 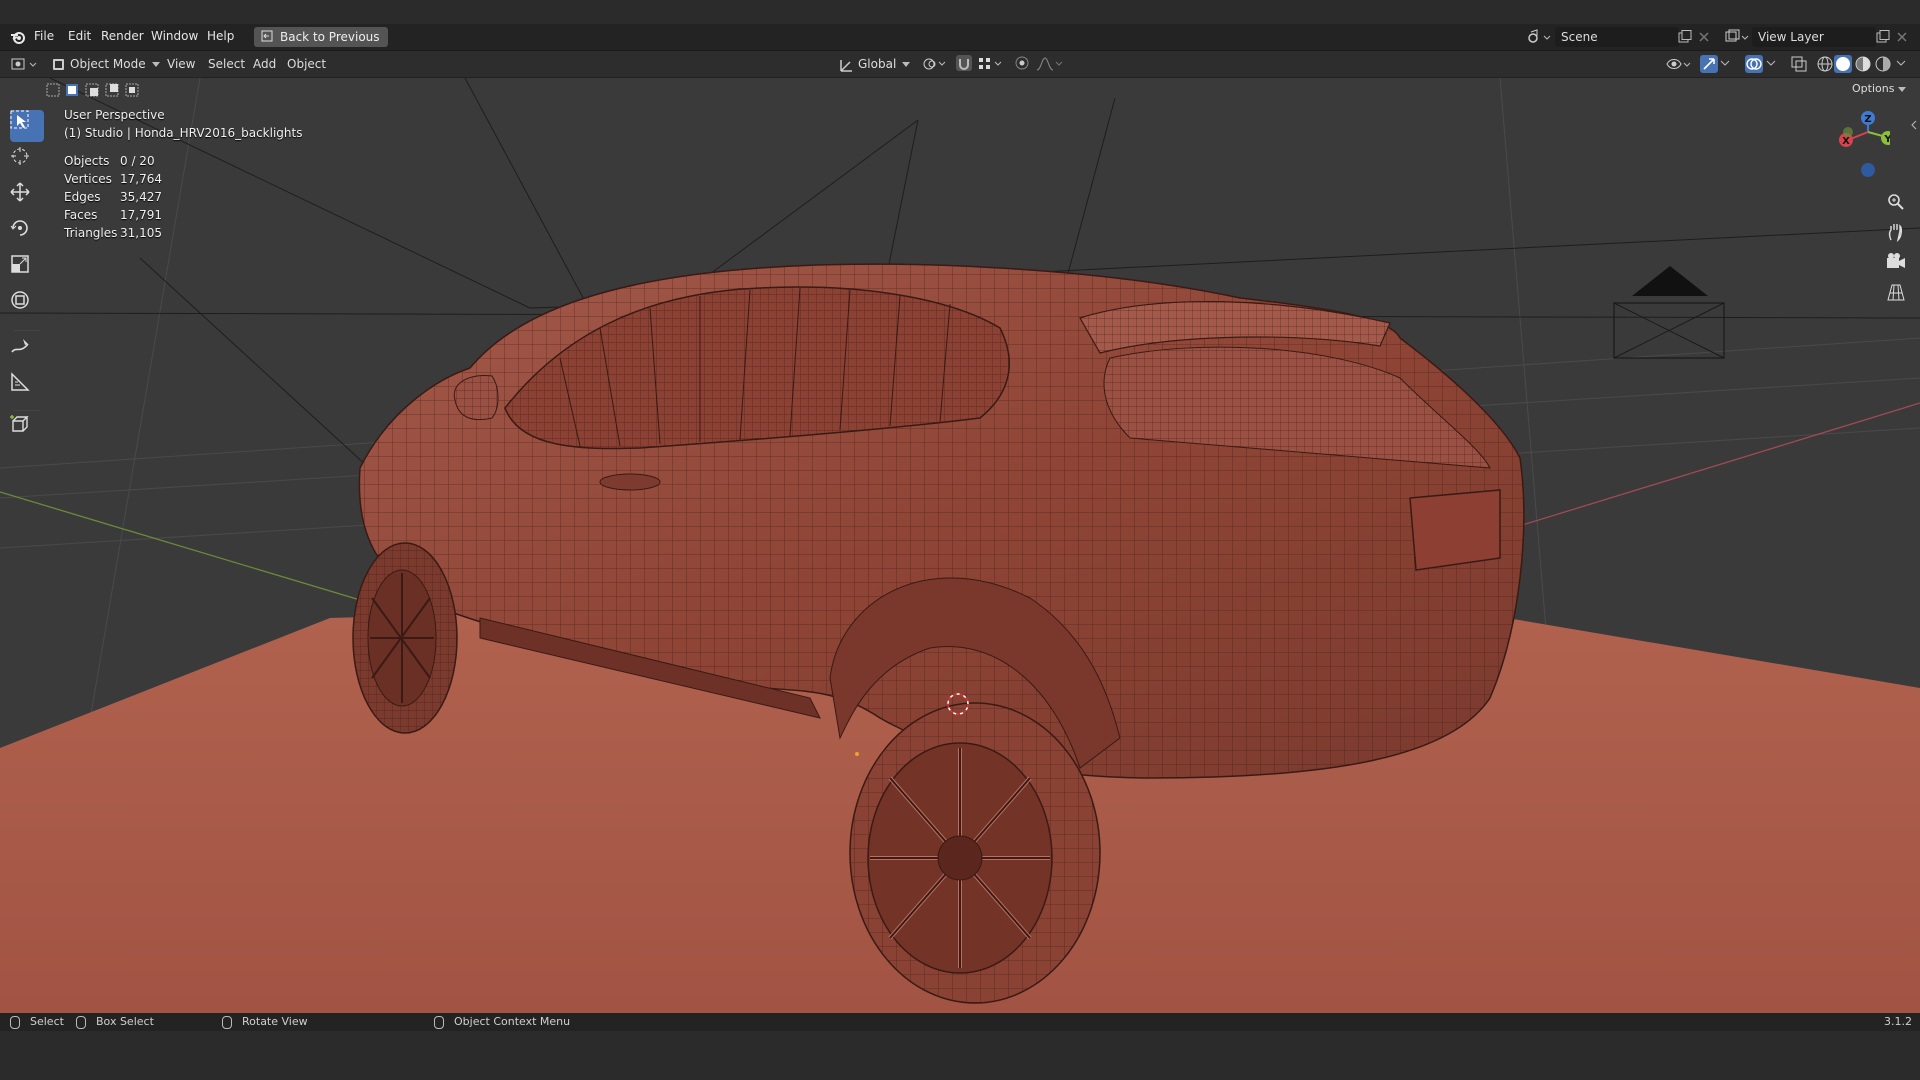 What do you see at coordinates (846, 66) in the screenshot?
I see `orientation-icon` at bounding box center [846, 66].